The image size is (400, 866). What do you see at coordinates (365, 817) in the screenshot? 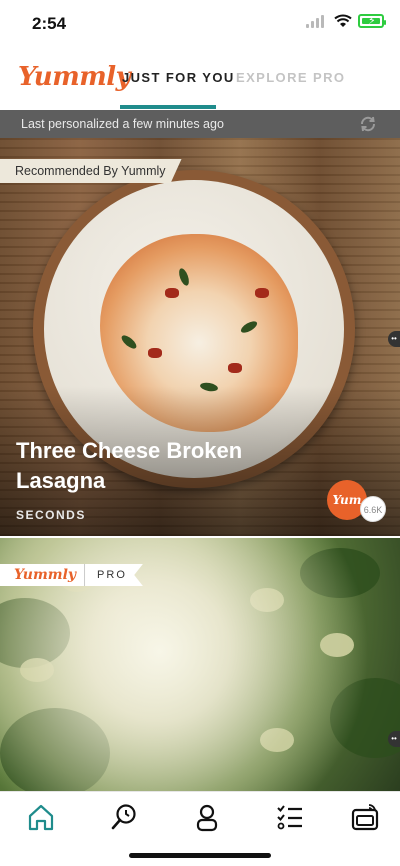
I see `oven-icon` at bounding box center [365, 817].